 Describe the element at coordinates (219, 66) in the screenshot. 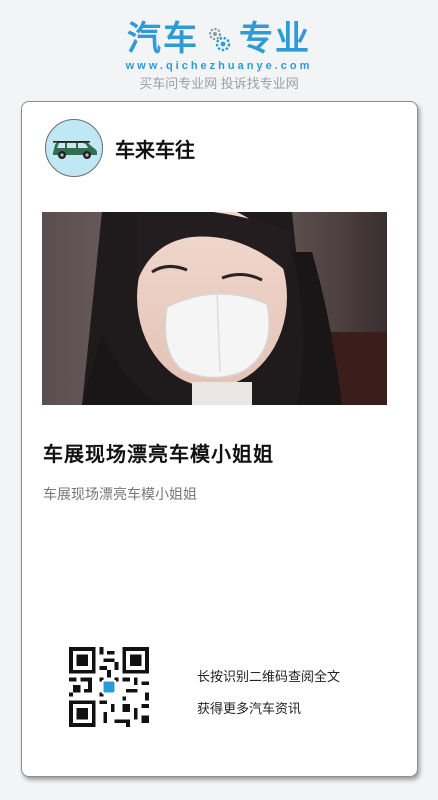

I see `site-url: www.qichezhuanye.com` at that location.